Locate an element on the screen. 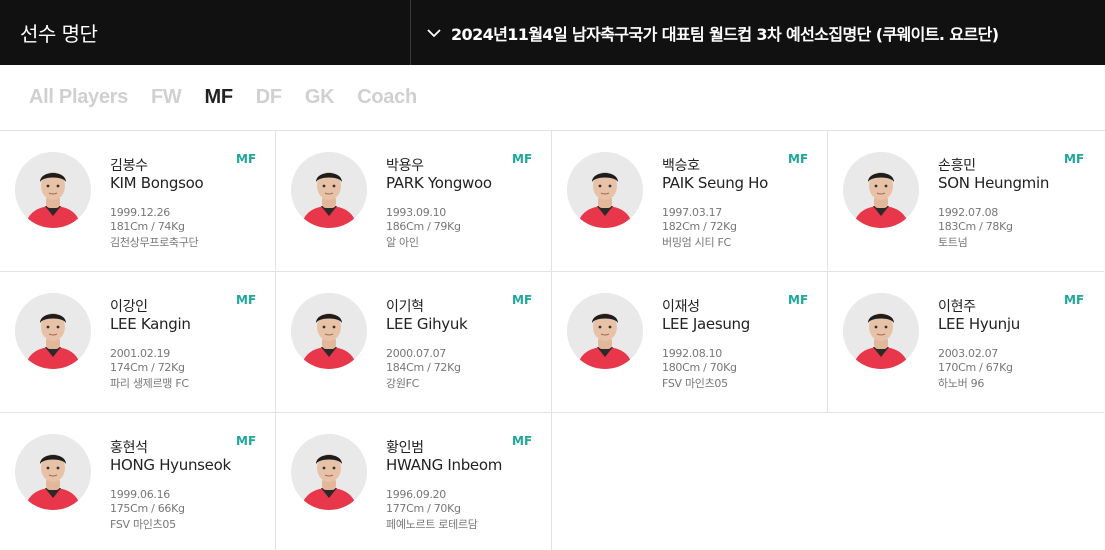  player-height-weight: 186Cm / 79Kg is located at coordinates (423, 226).